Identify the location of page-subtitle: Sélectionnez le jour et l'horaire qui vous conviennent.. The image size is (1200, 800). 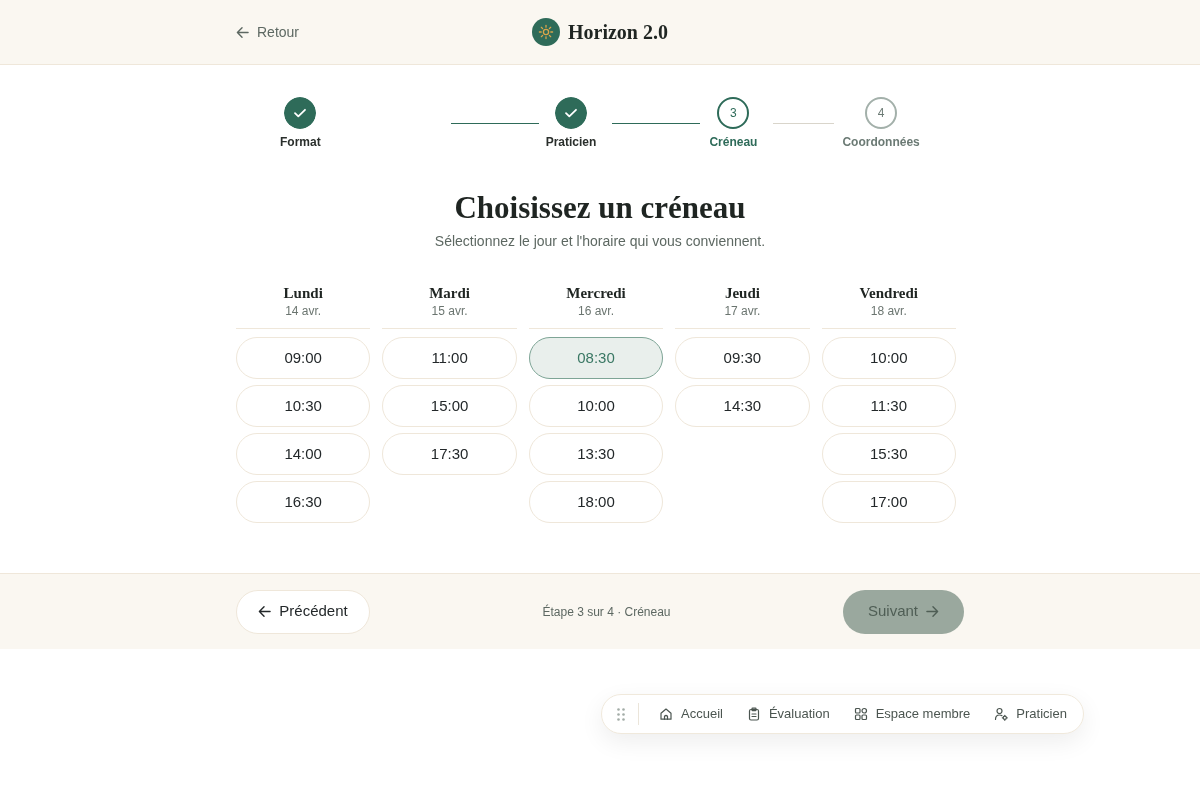
(600, 241).